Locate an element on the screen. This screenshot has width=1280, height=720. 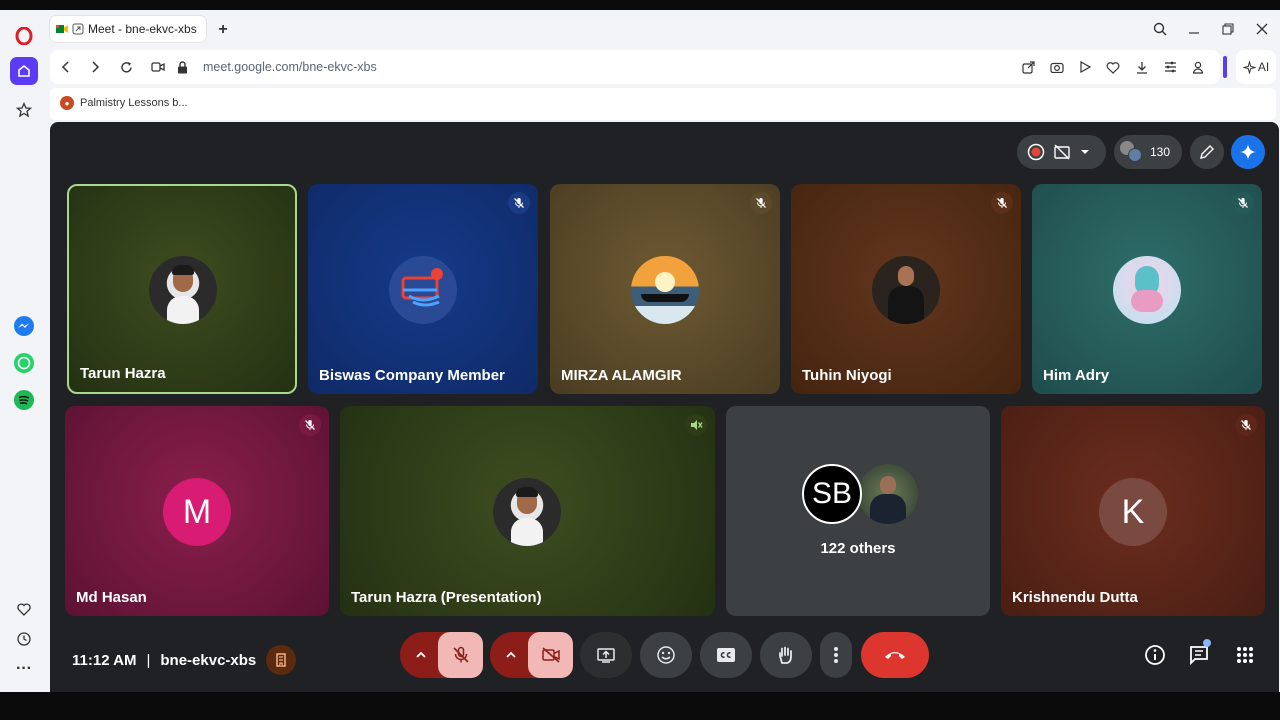
player-icon is located at coordinates (1085, 67).